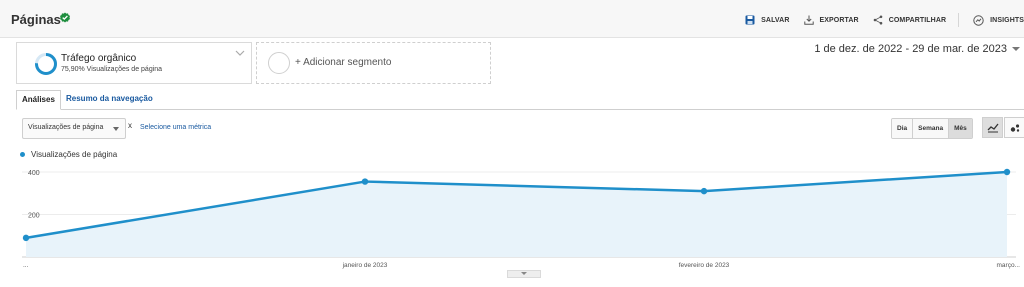  Describe the element at coordinates (960, 128) in the screenshot. I see `period-month-button: Mês` at that location.